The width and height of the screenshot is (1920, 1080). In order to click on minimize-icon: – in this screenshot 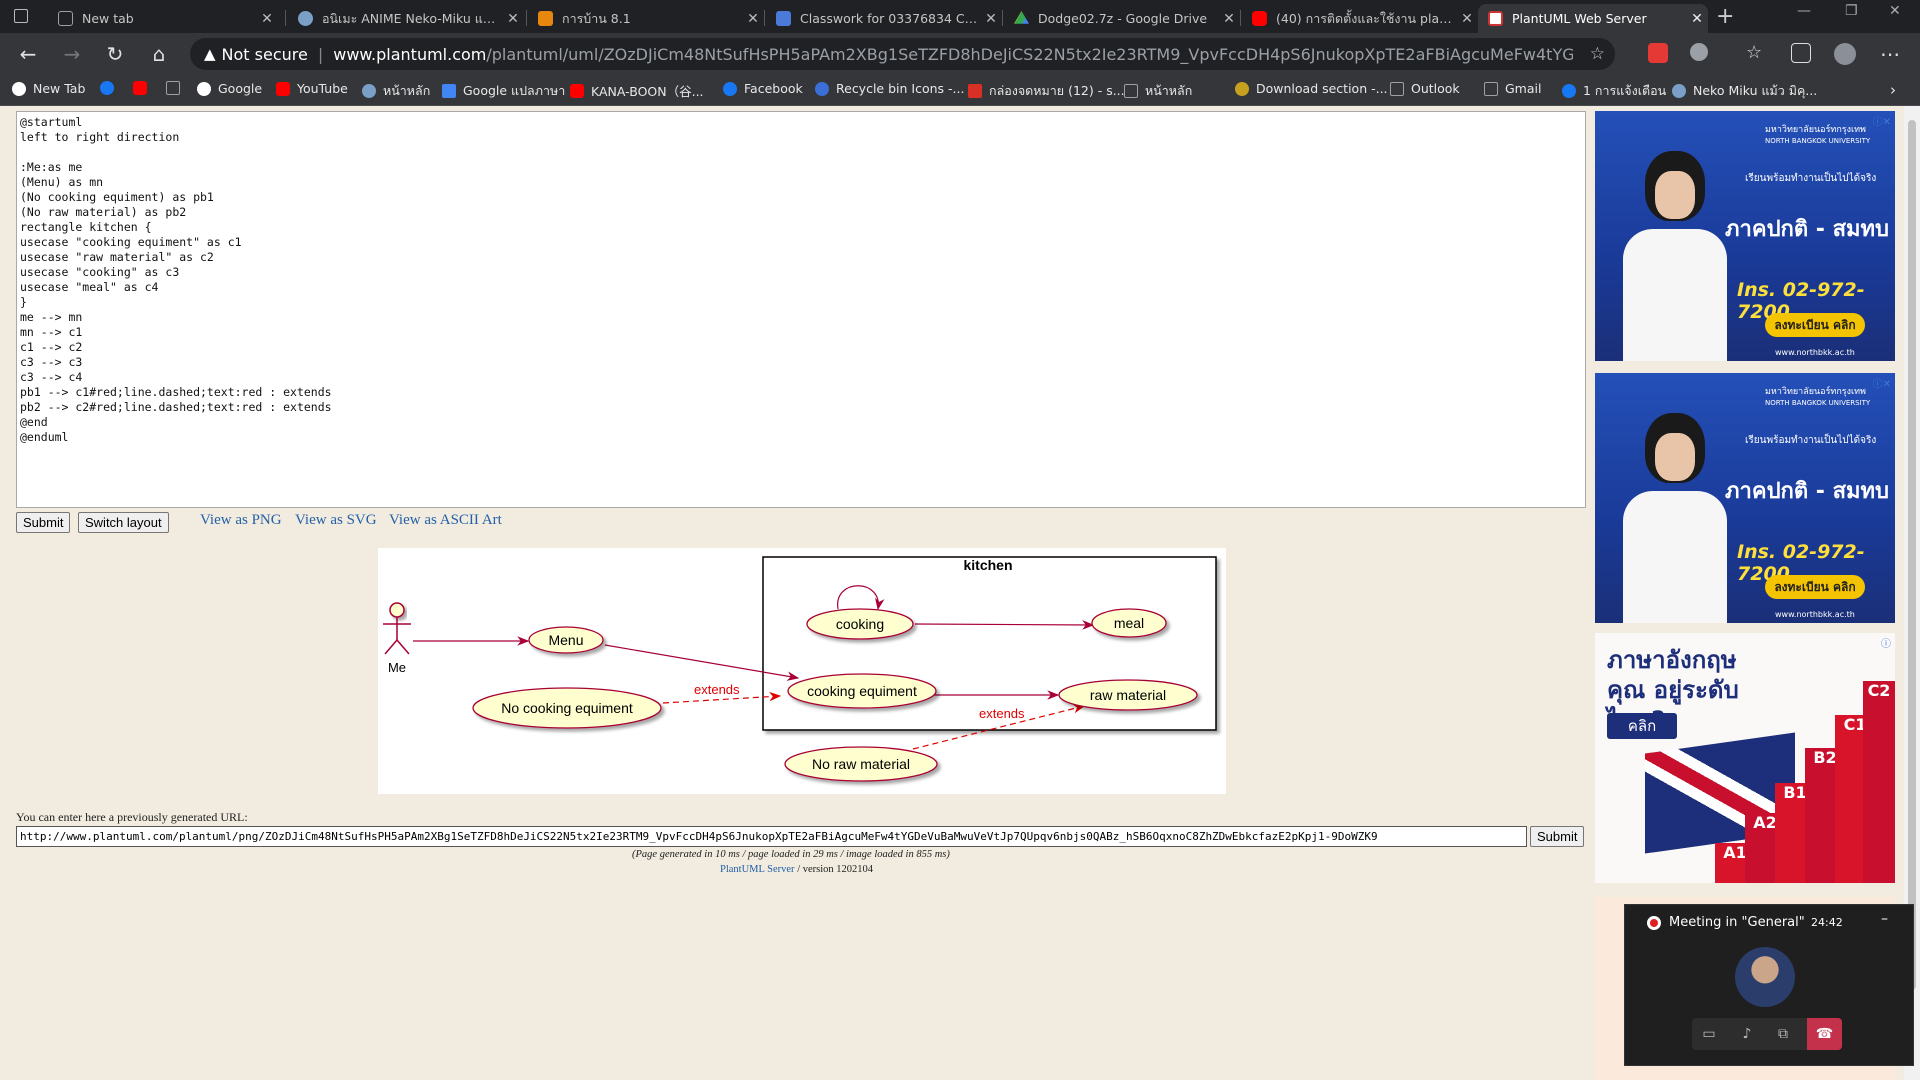, I will do `click(1884, 919)`.